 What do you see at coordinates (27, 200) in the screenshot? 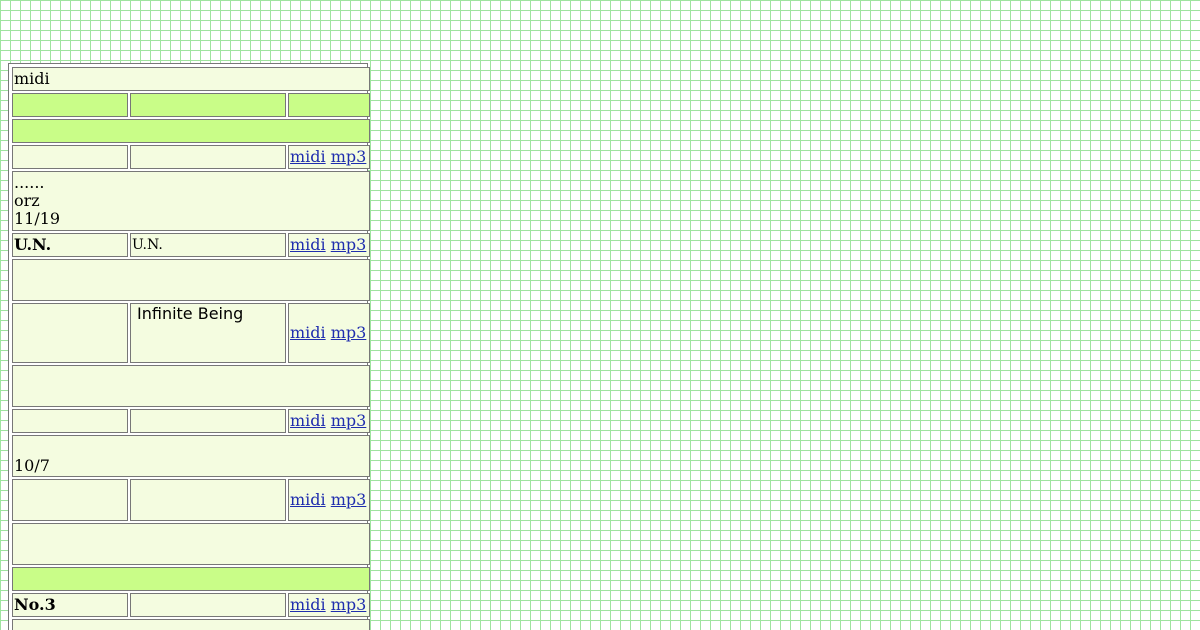
I see `comment-line: orz` at bounding box center [27, 200].